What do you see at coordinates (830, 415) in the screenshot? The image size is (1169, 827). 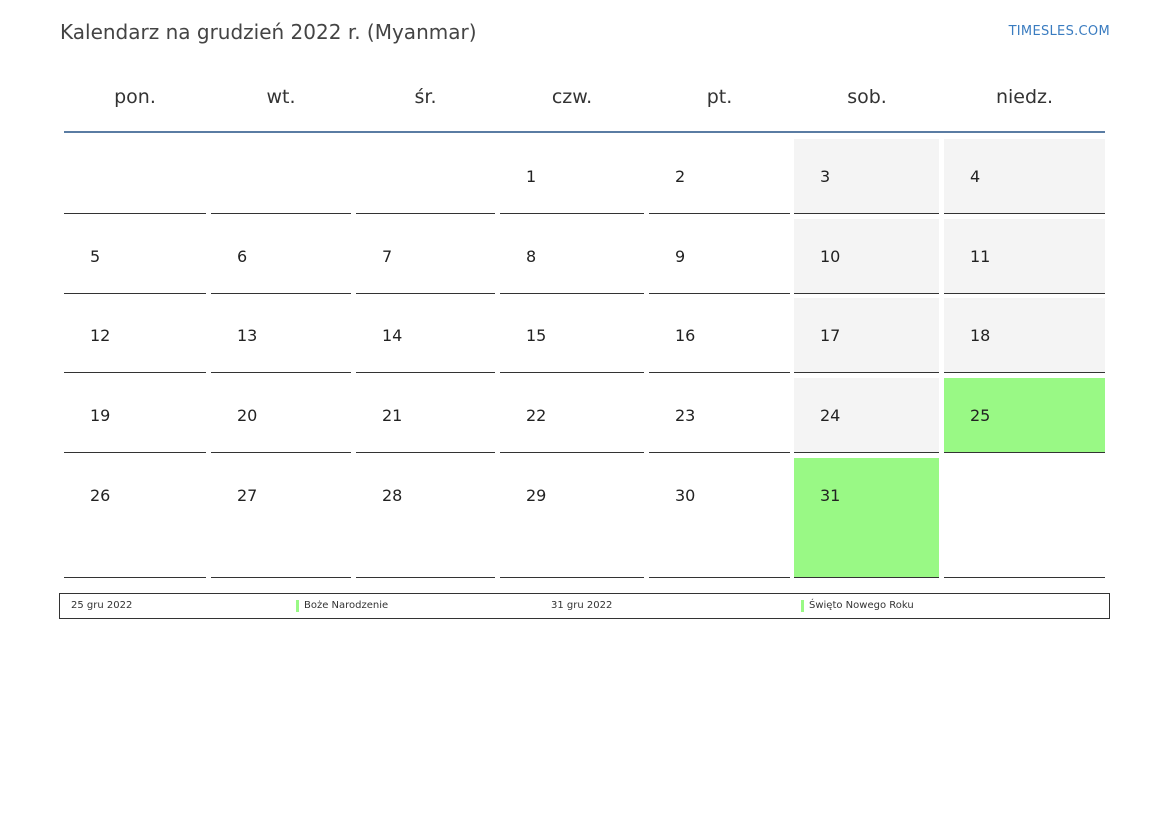 I see `day-number: 24` at bounding box center [830, 415].